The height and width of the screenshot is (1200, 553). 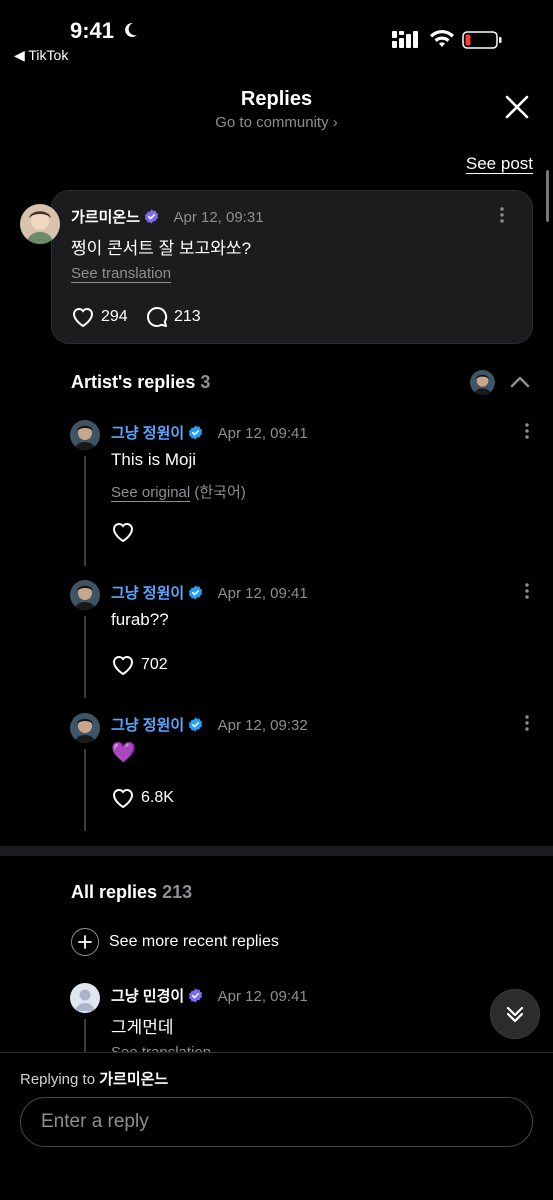 I want to click on comment-count: 213, so click(x=187, y=316).